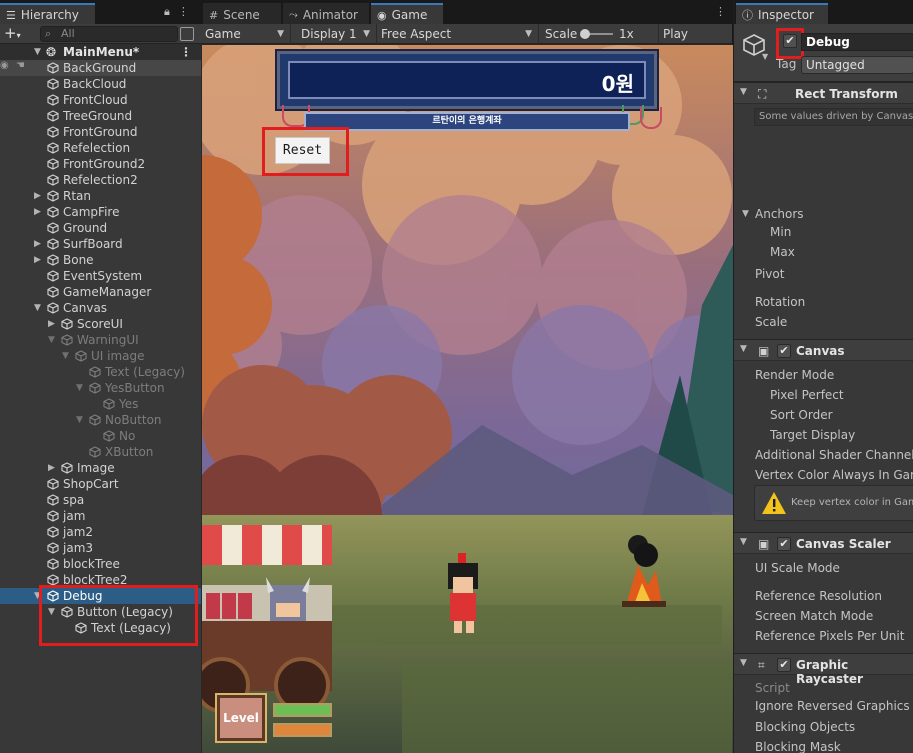  I want to click on hierarchy-item: ▶ CampFire, so click(100, 212).